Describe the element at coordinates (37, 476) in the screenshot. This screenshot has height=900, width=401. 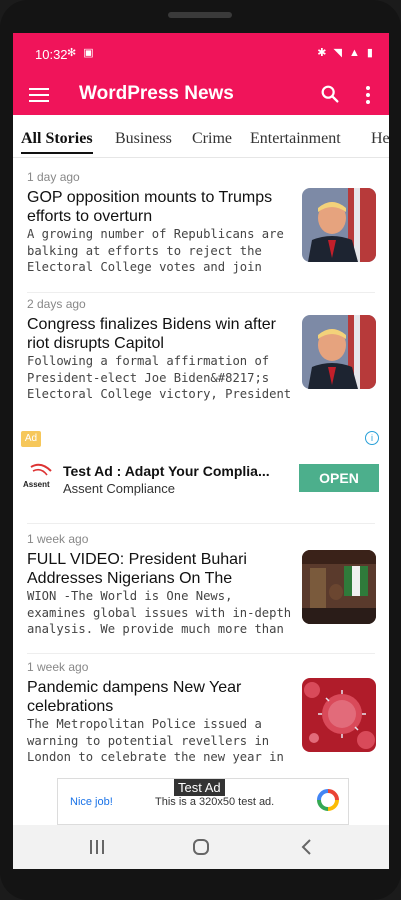
I see `advertiser-logo: Assent` at that location.